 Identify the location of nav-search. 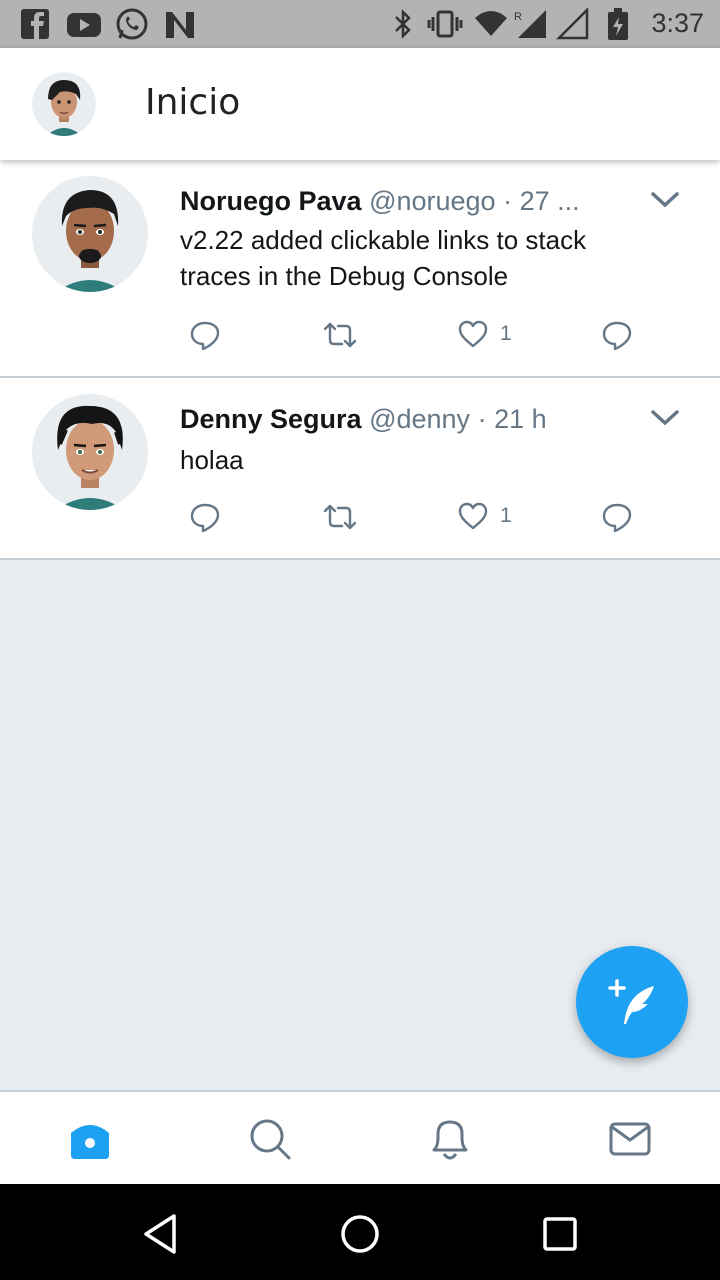
(270, 1139).